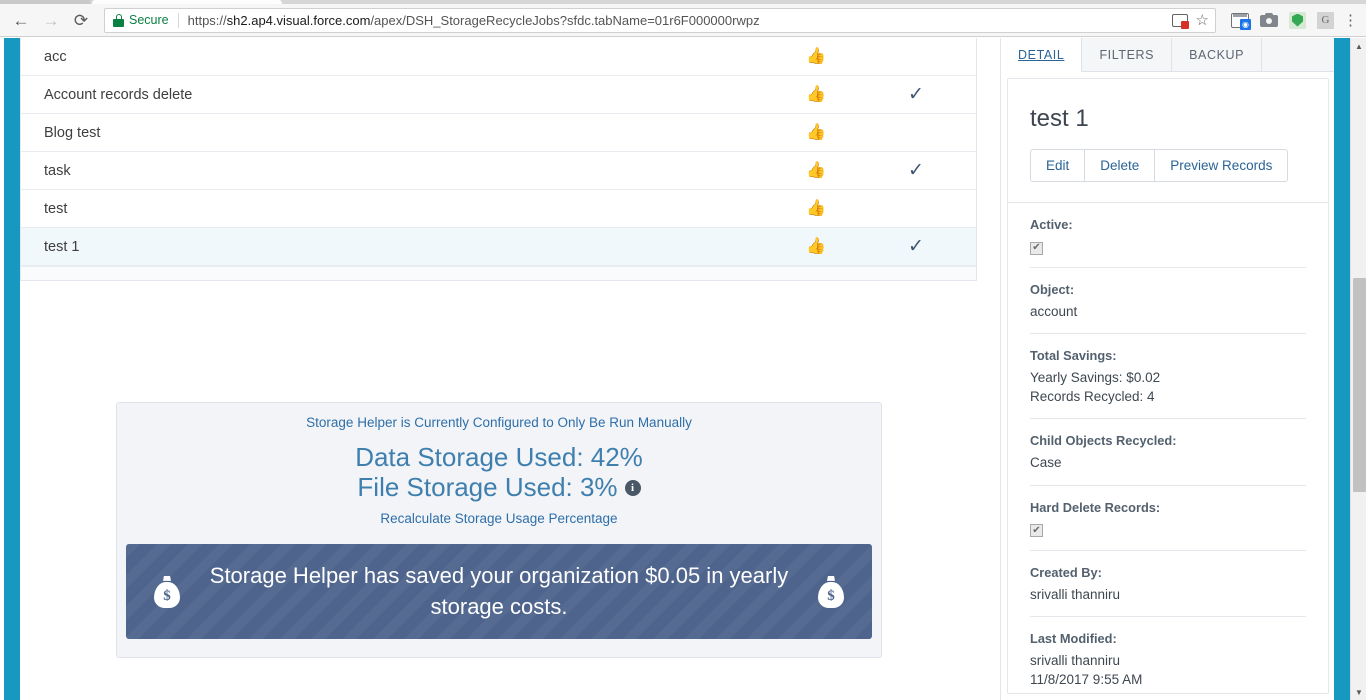 The height and width of the screenshot is (700, 1366). Describe the element at coordinates (51, 20) in the screenshot. I see `forward-arrow-icon: →` at that location.